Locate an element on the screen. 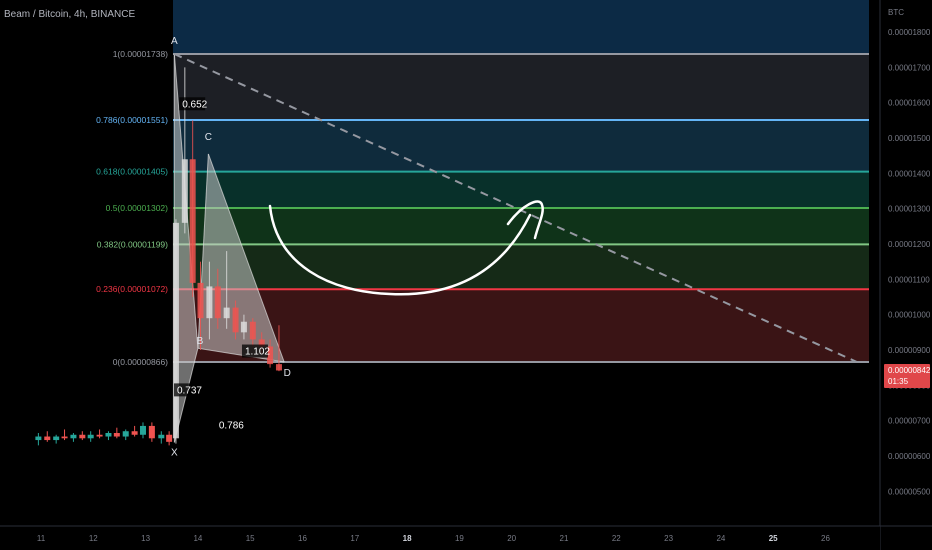  x-axis-tick-label: 15 is located at coordinates (250, 538).